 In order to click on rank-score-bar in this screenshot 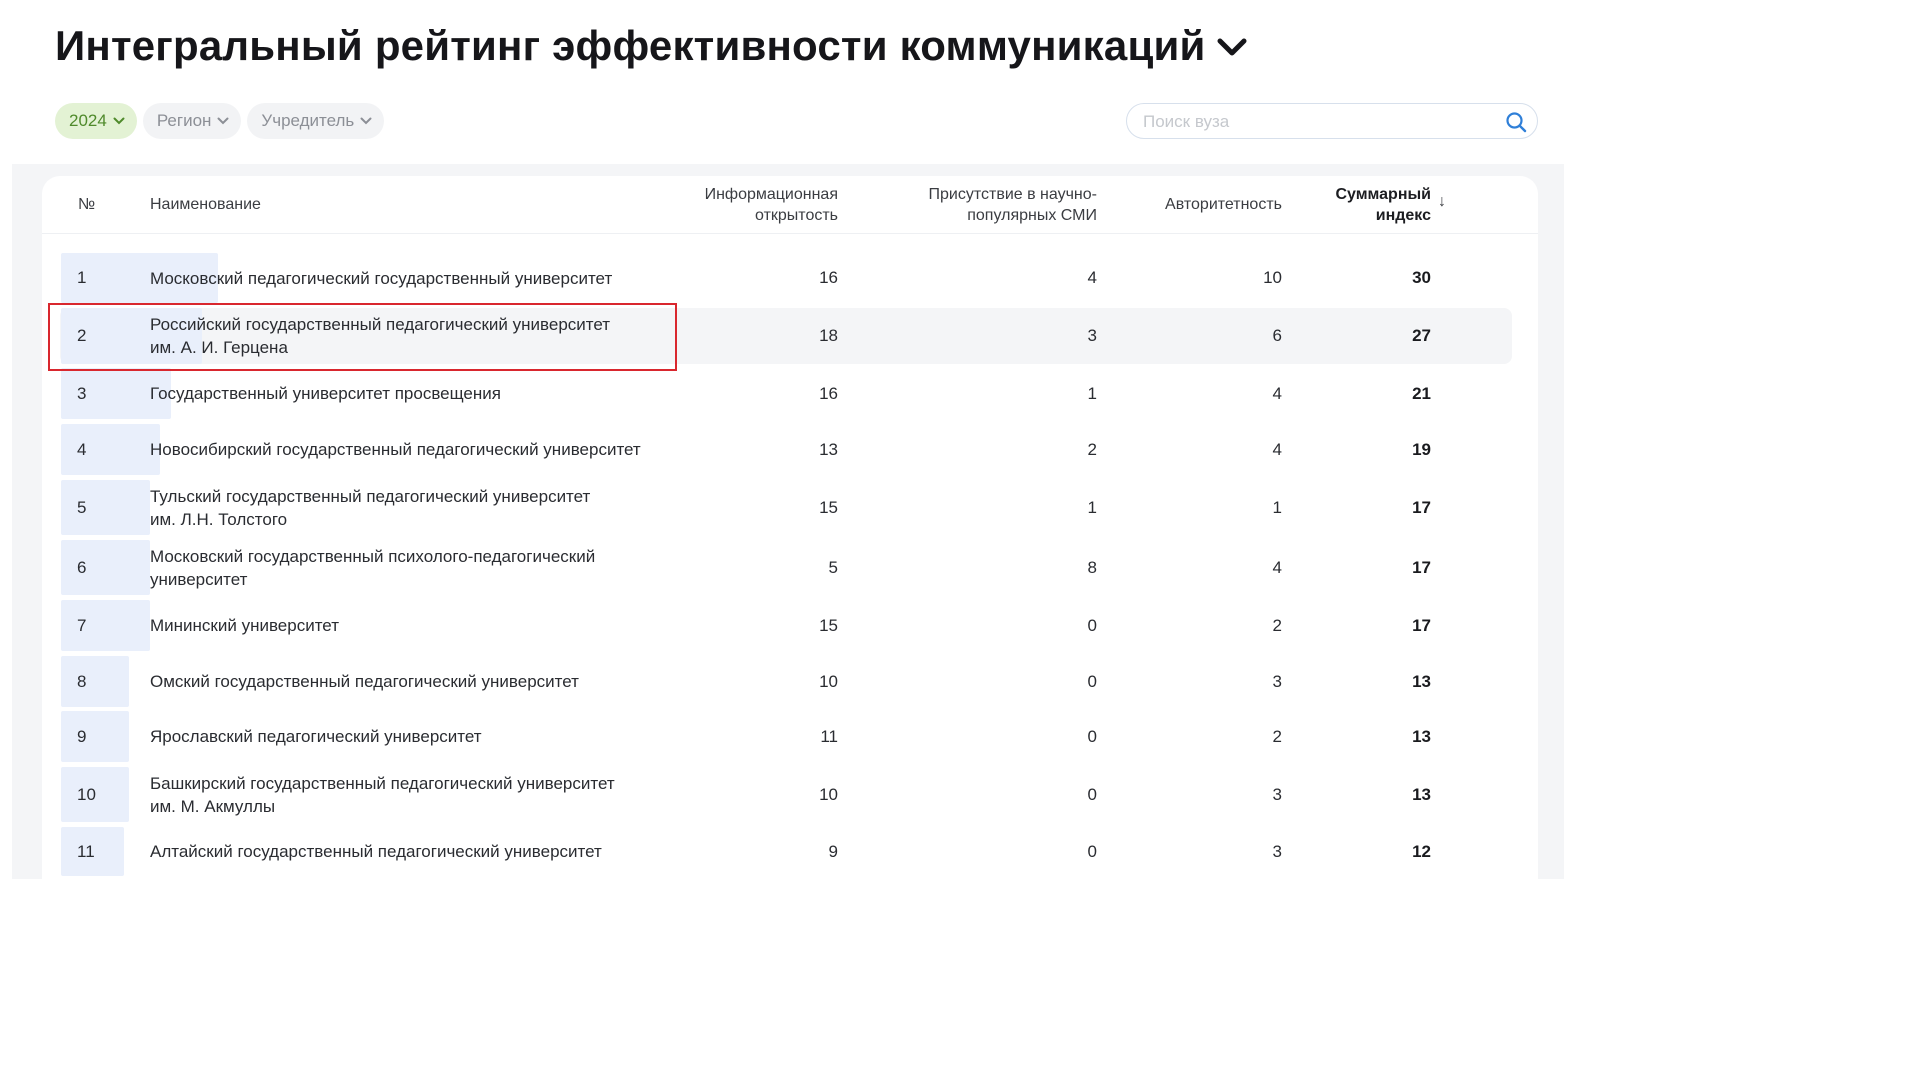, I will do `click(110, 449)`.